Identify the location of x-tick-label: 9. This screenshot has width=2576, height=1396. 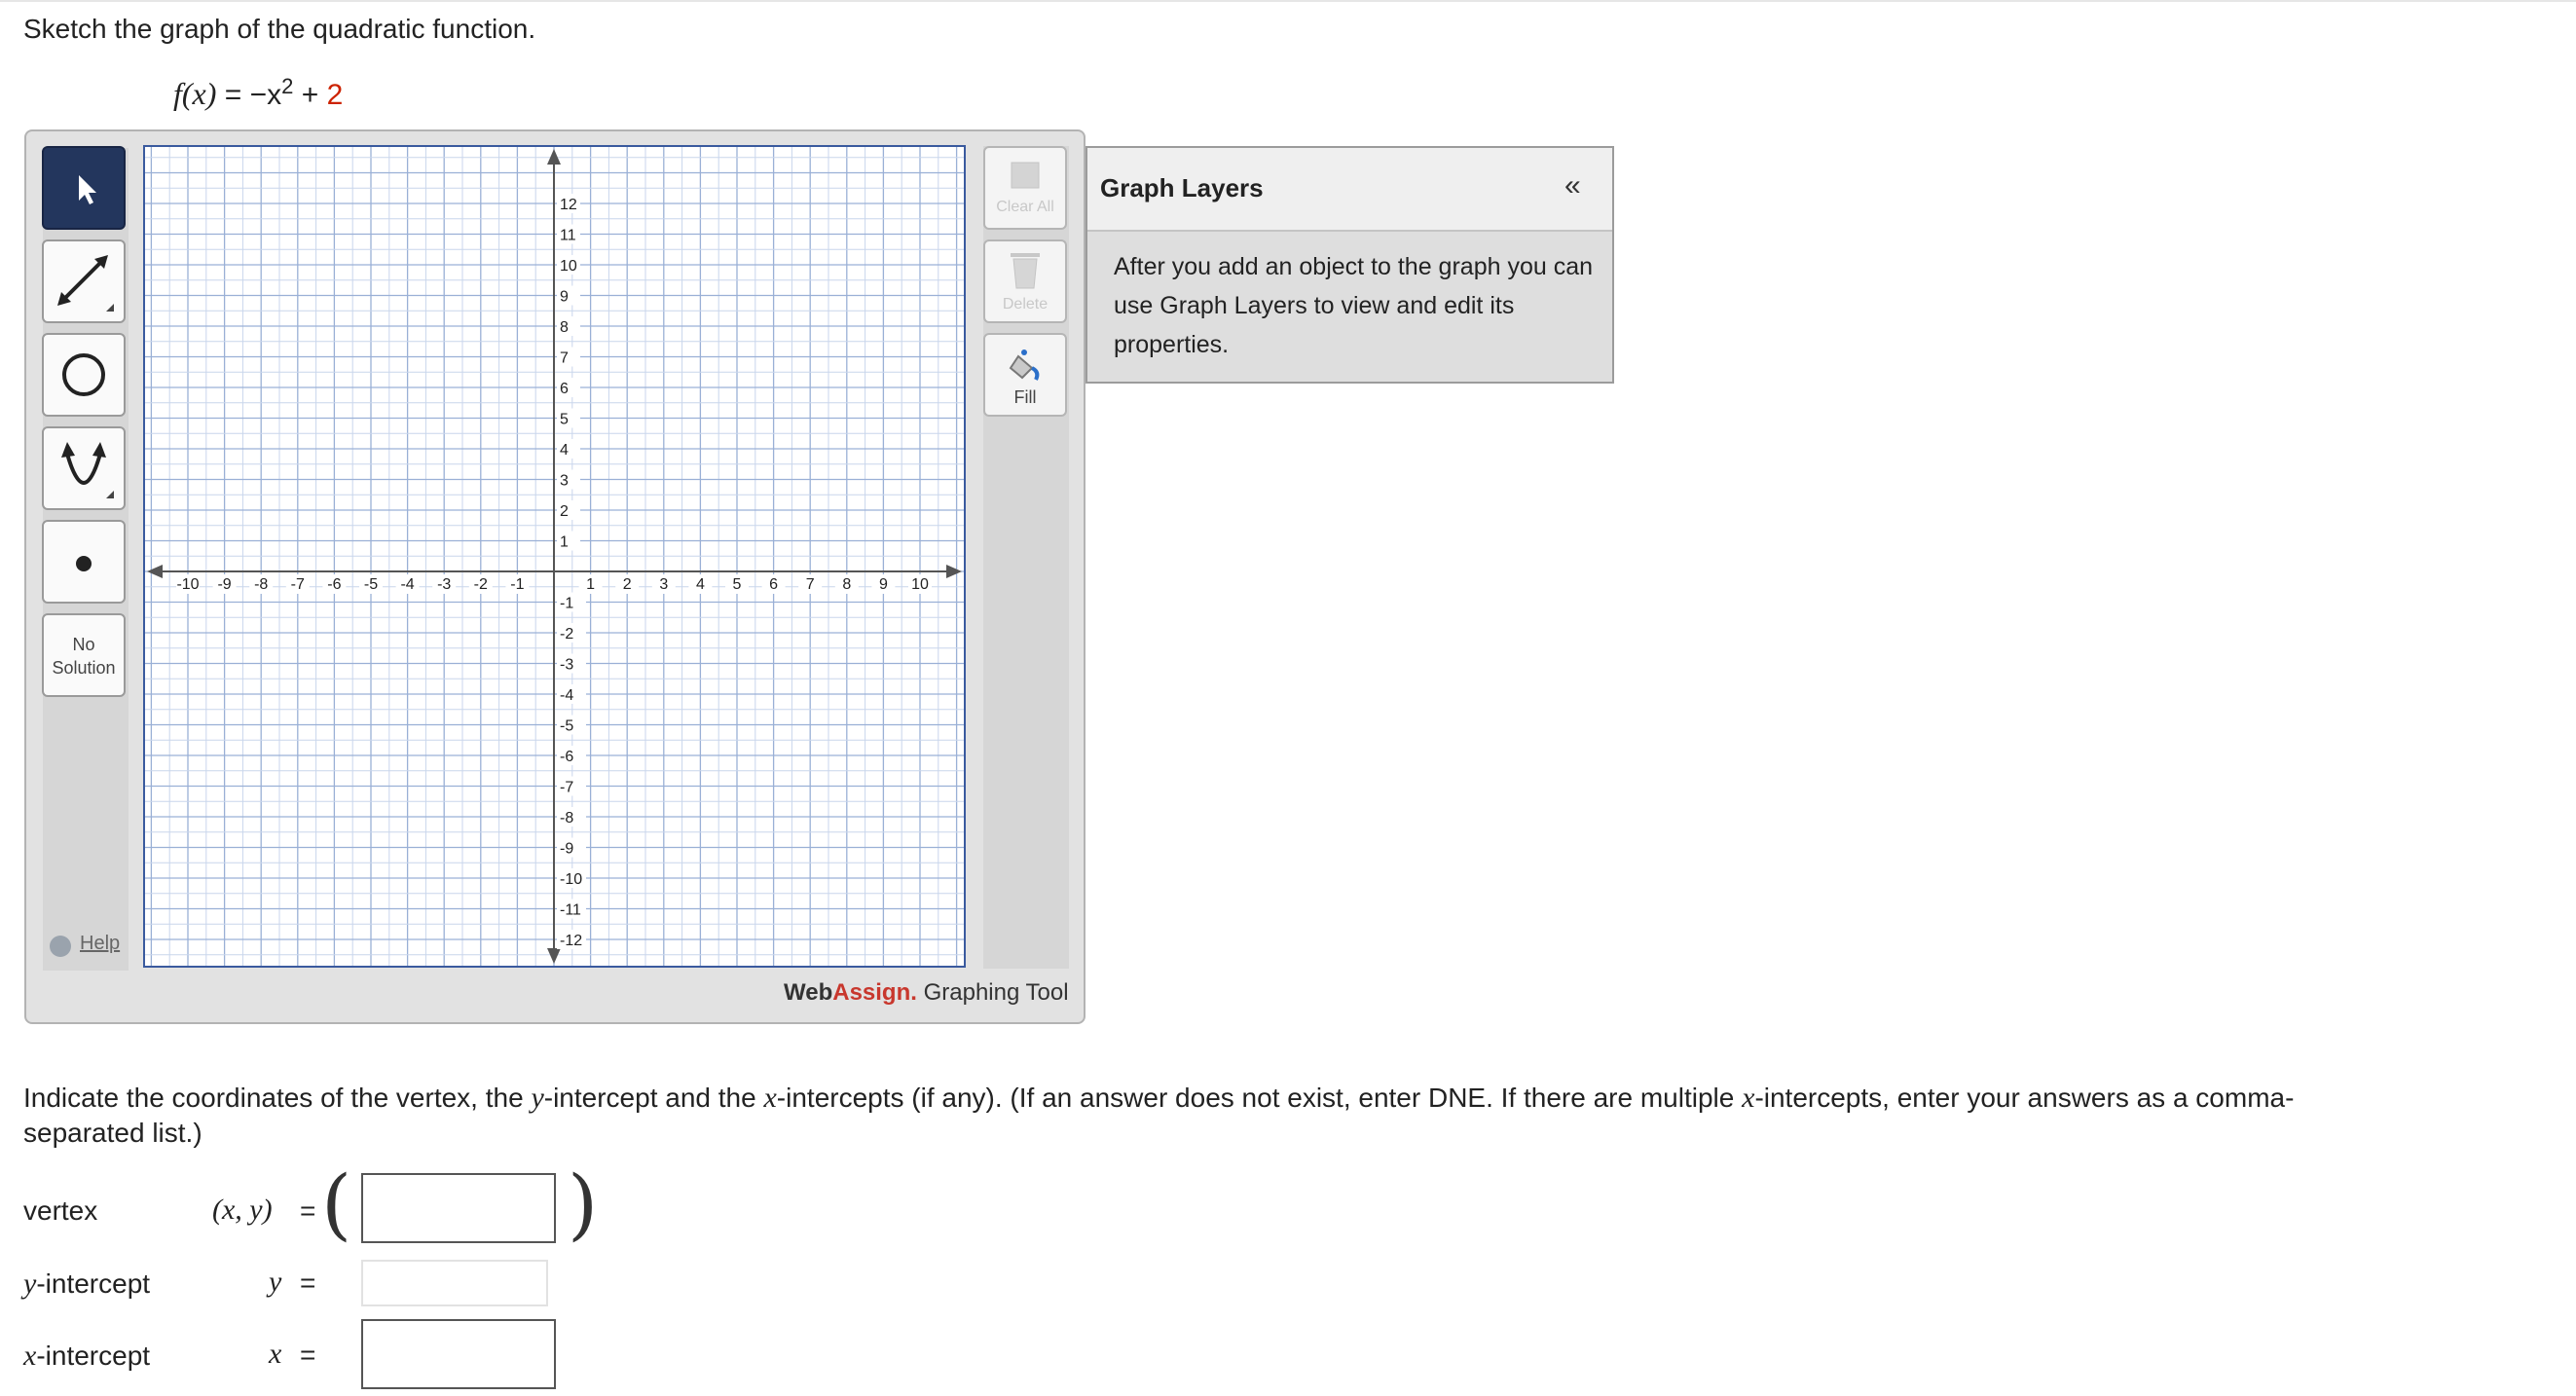
(883, 584).